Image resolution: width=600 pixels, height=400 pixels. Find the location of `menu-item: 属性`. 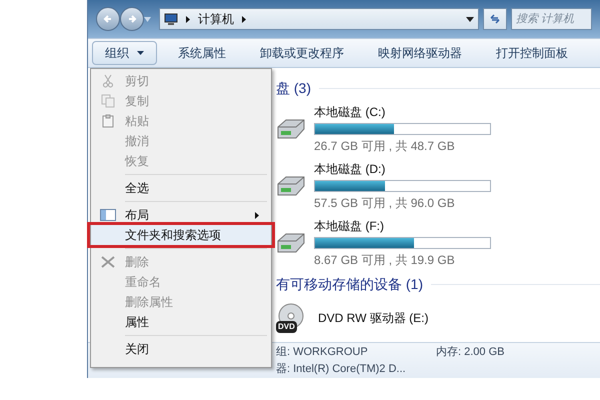

menu-item: 属性 is located at coordinates (181, 322).